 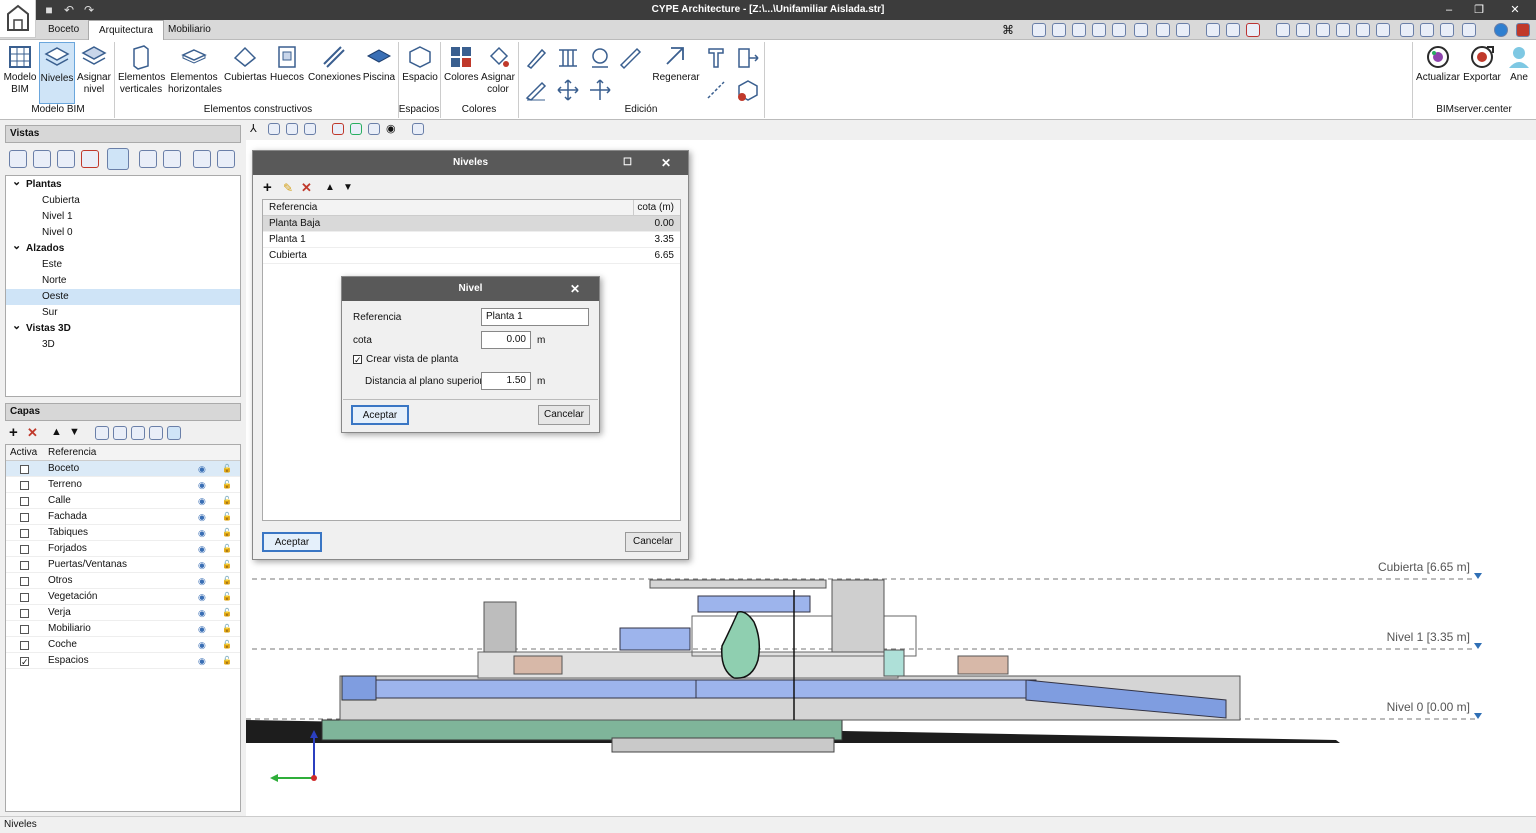 What do you see at coordinates (123, 265) in the screenshot?
I see `tree-item: Este` at bounding box center [123, 265].